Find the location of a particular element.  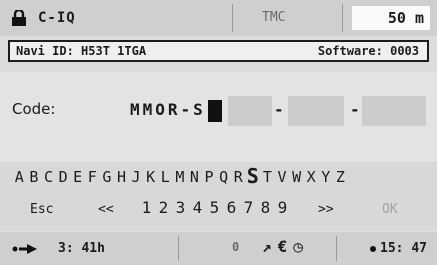

letter-key: D is located at coordinates (63, 178).